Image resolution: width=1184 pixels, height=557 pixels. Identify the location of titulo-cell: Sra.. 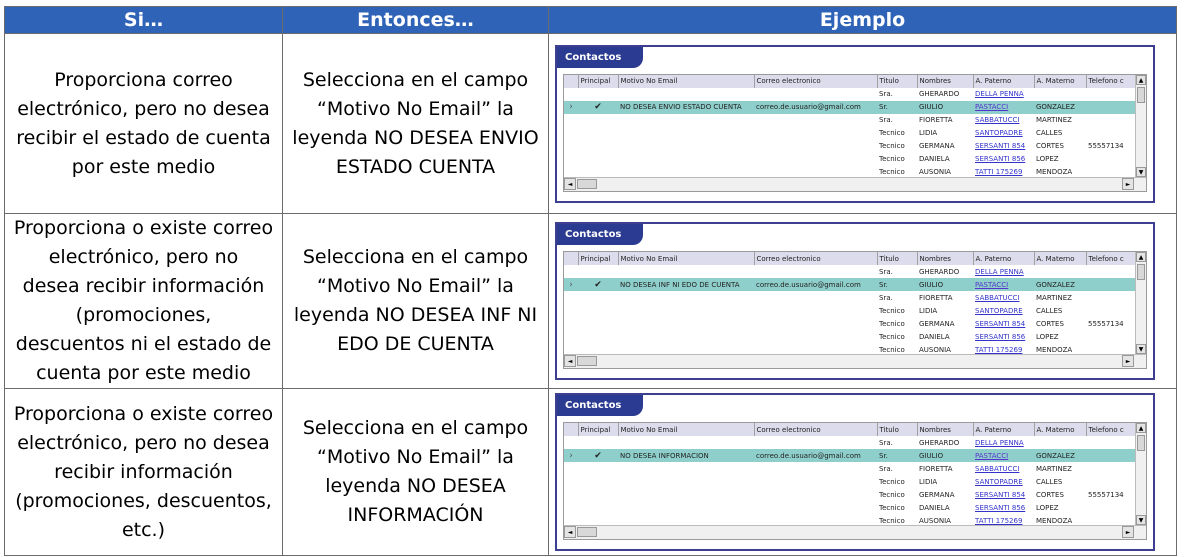
(886, 271).